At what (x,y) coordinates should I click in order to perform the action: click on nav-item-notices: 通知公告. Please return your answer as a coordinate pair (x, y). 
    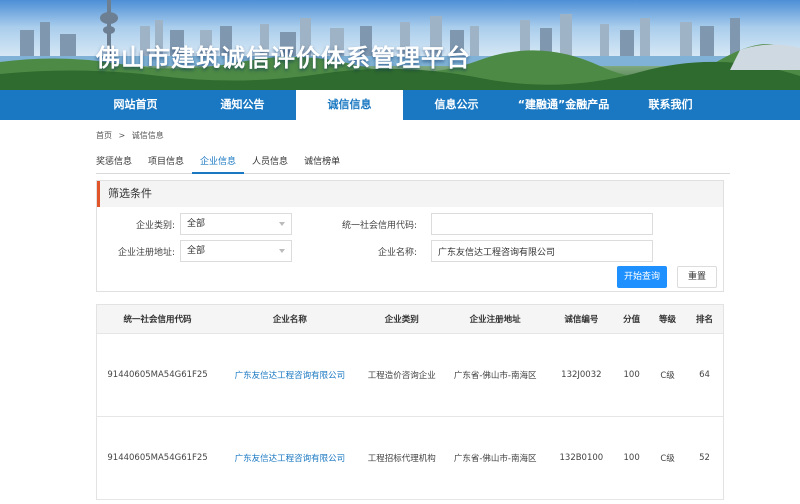
    Looking at the image, I should click on (242, 105).